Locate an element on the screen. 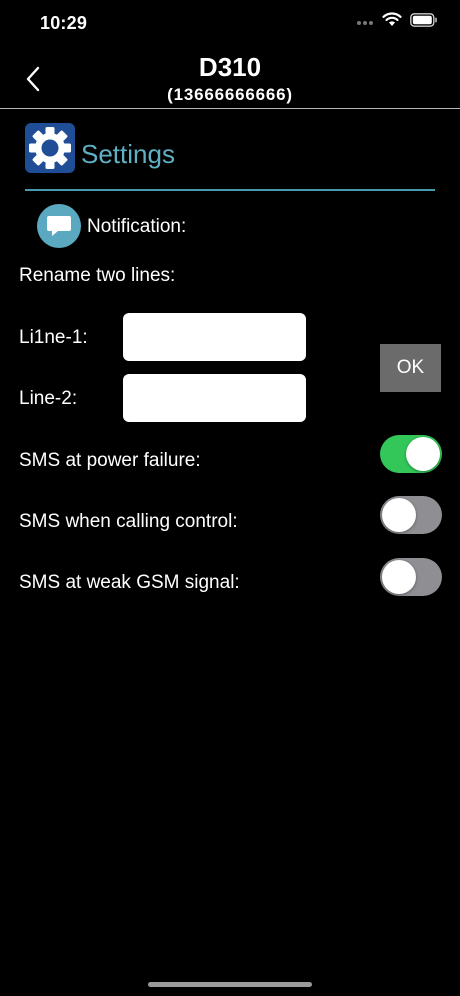 Image resolution: width=460 pixels, height=996 pixels. line2-label: Line-2: is located at coordinates (48, 398).